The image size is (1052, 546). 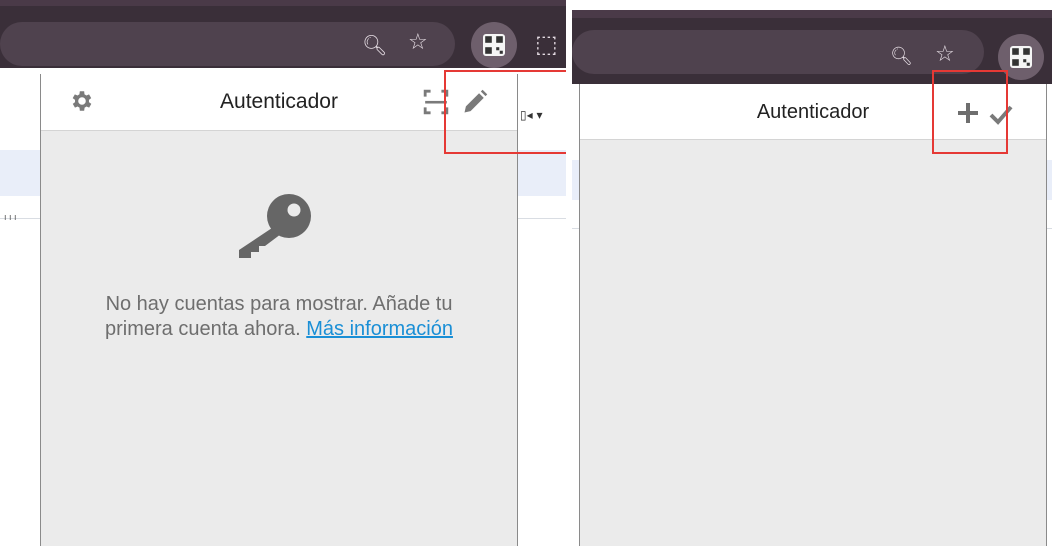 I want to click on browser-tab-strip, so click(x=812, y=14).